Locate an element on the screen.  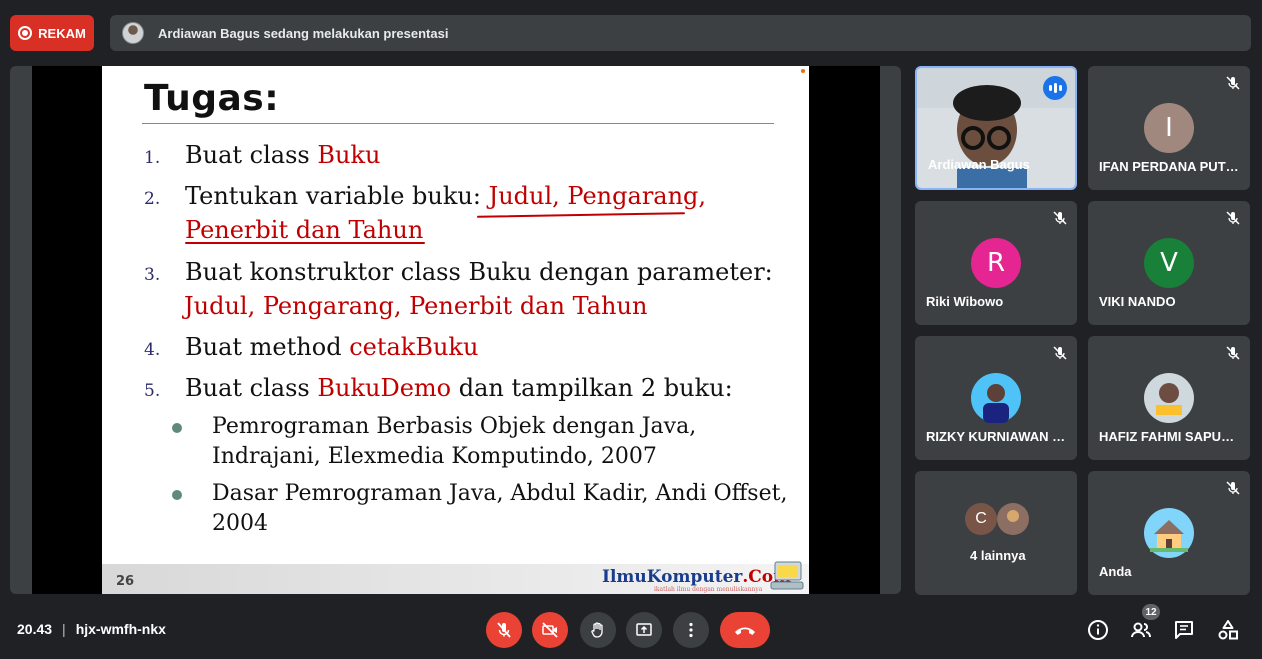
meeting-details-button is located at coordinates (1098, 630).